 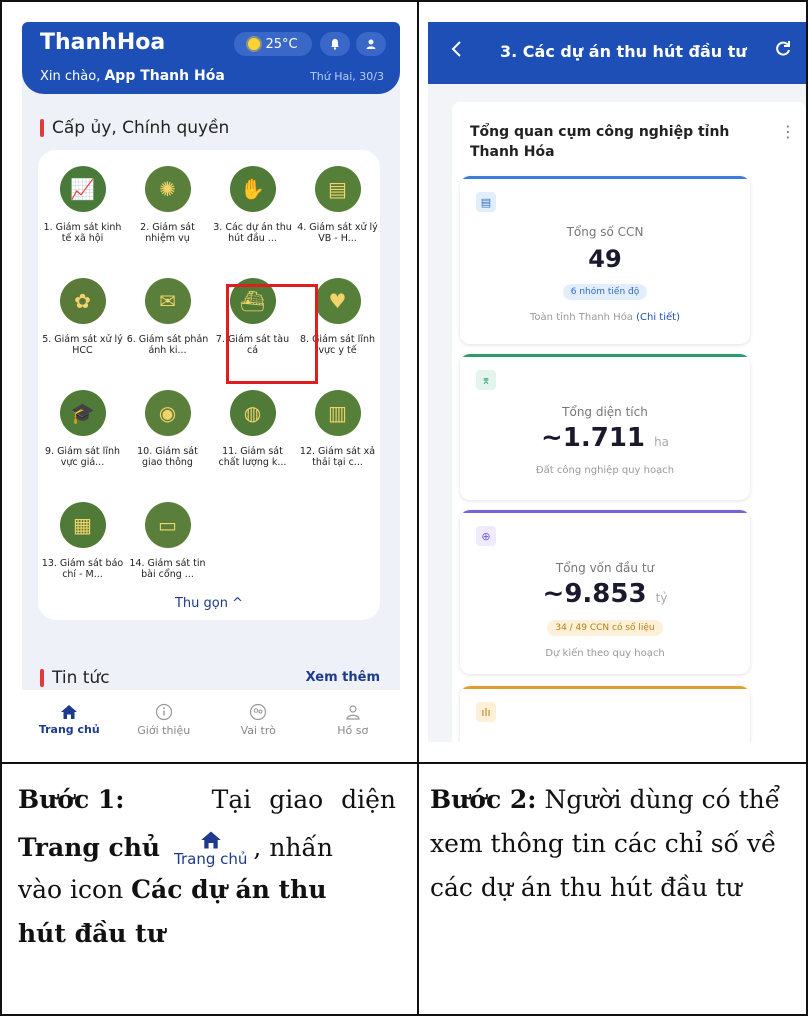 What do you see at coordinates (605, 568) in the screenshot?
I see `stat-label: Tổng vốn đầu tư` at bounding box center [605, 568].